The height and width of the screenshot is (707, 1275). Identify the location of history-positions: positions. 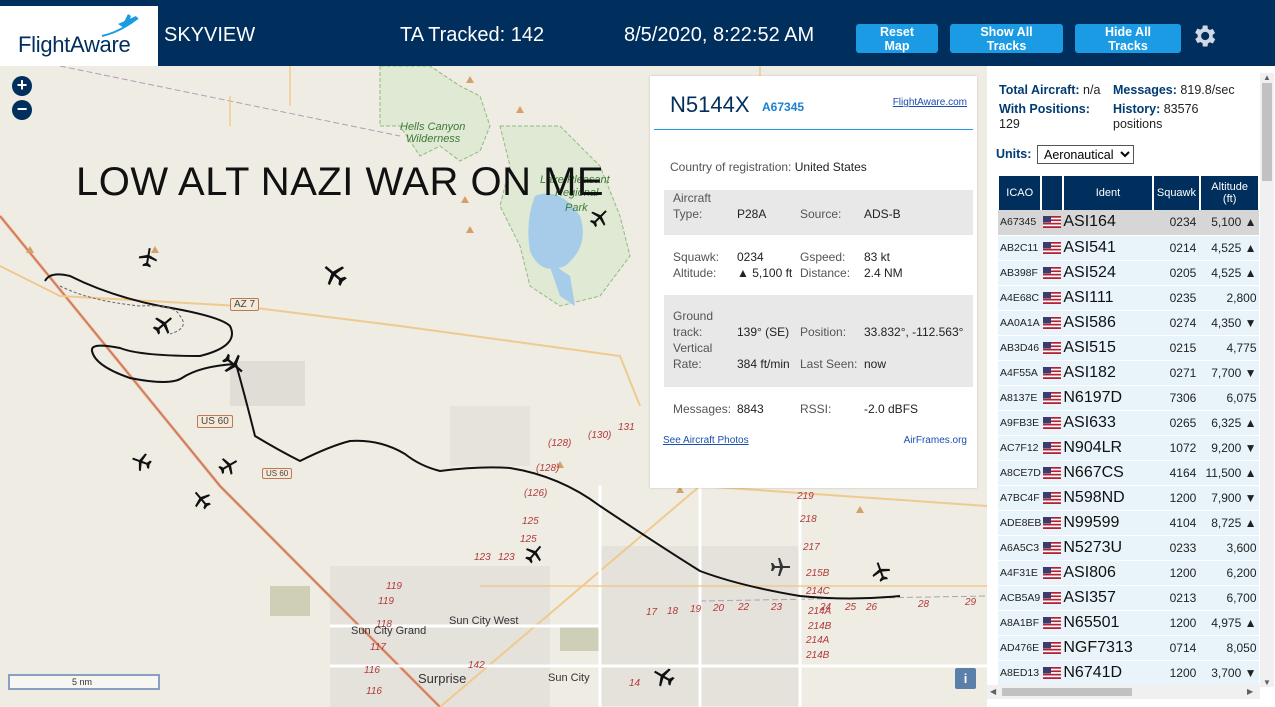
(1138, 124).